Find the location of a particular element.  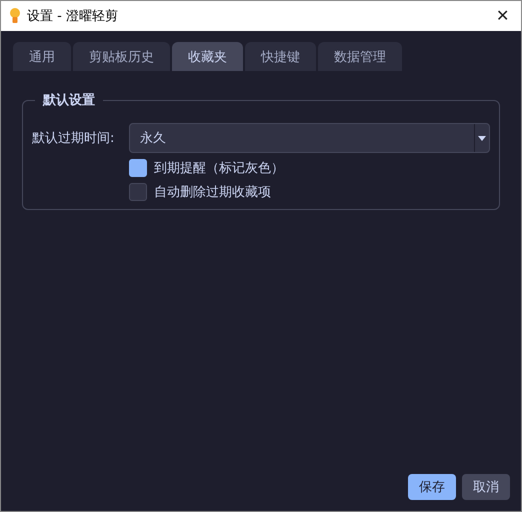

tab: 数据管理 is located at coordinates (360, 56).